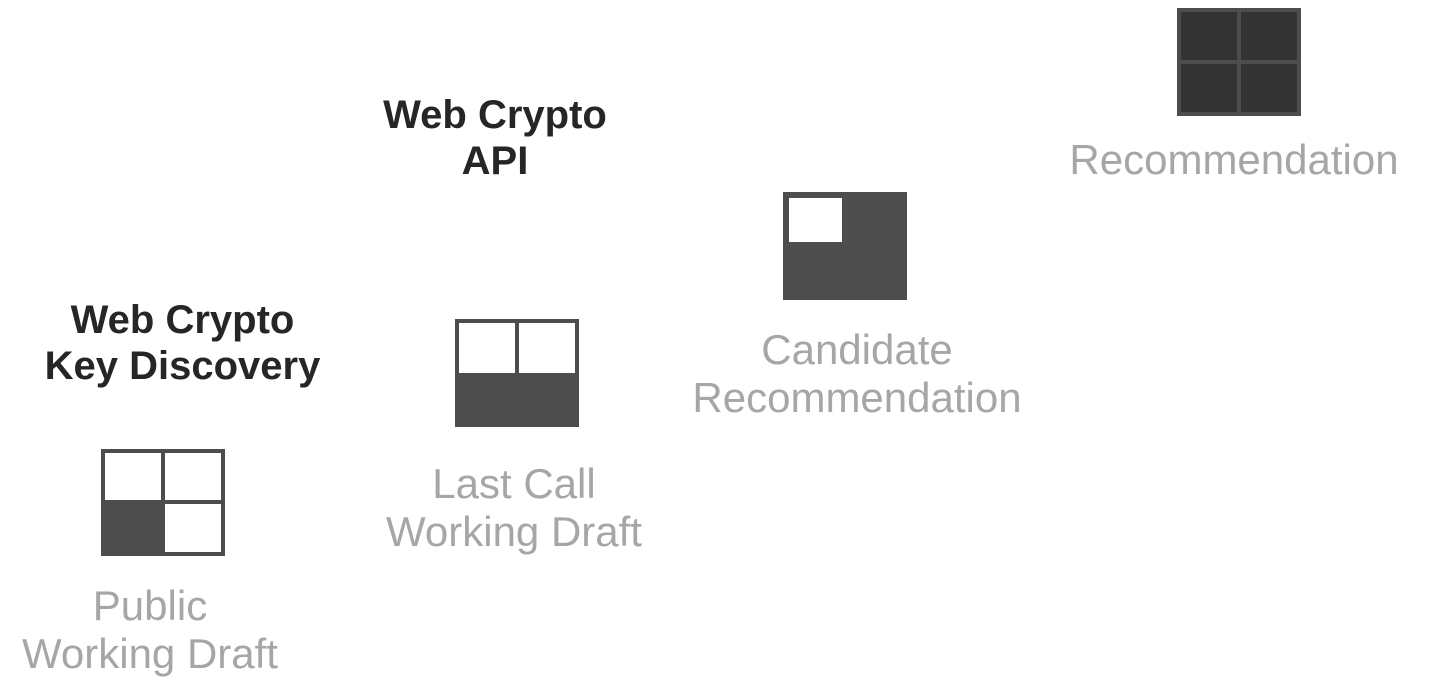 Image resolution: width=1429 pixels, height=689 pixels. I want to click on spec-title-line: API, so click(495, 161).